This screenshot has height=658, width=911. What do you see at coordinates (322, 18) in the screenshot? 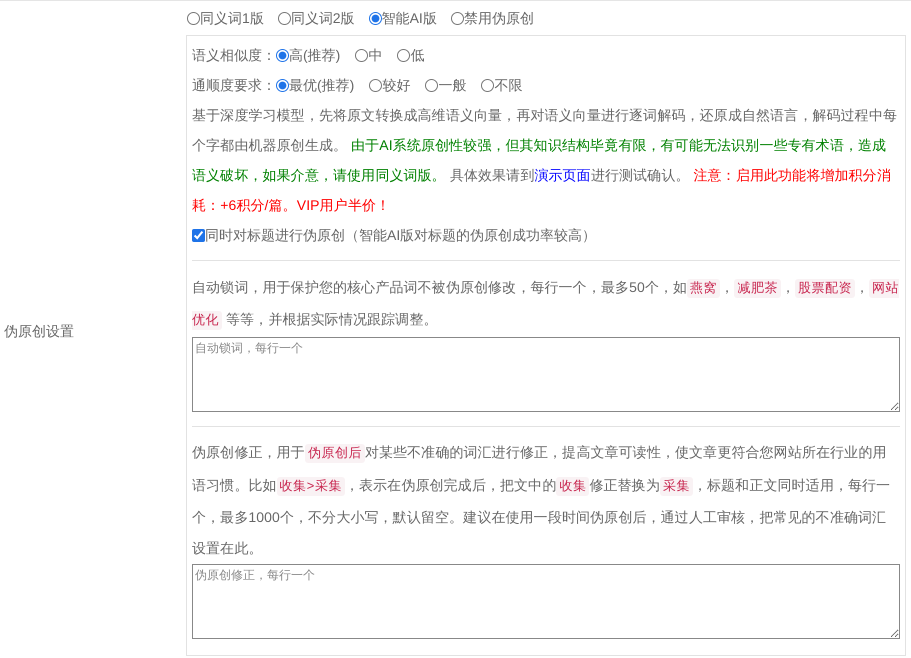
I see `radio-label: 同义词2版` at bounding box center [322, 18].